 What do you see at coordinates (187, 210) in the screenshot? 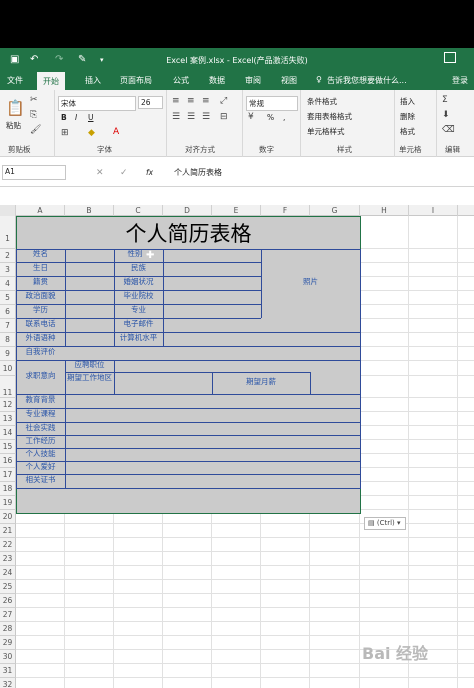
I see `col-header-D: D` at bounding box center [187, 210].